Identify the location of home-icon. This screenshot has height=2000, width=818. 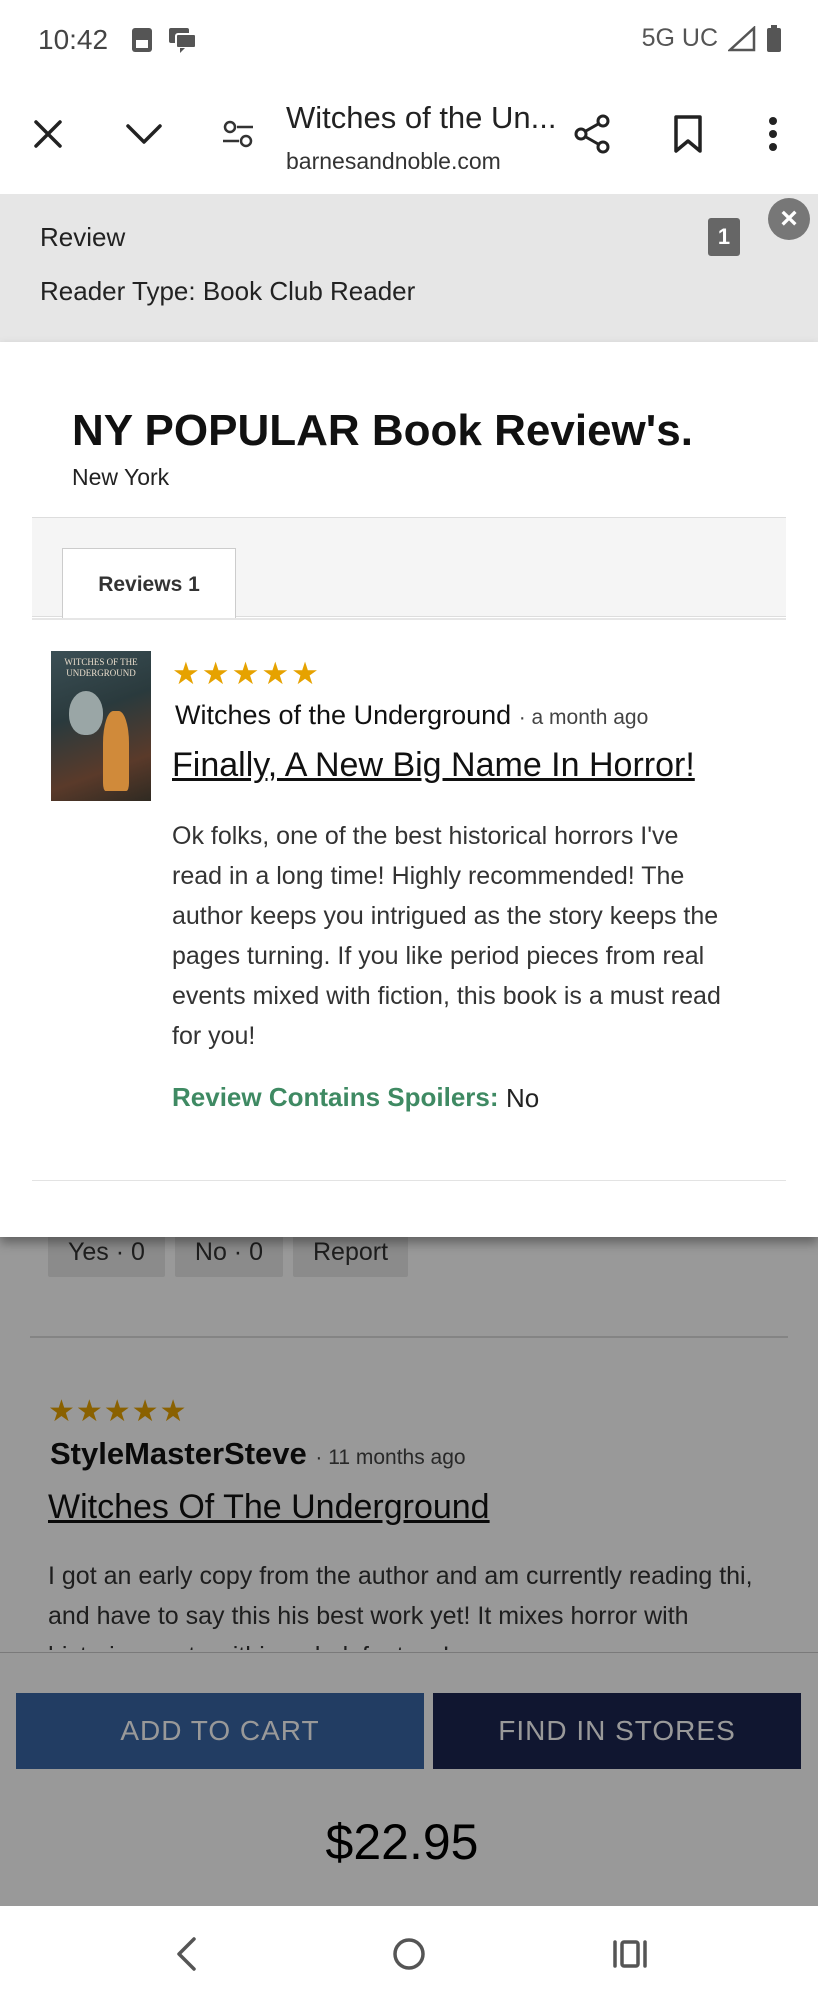
(409, 1954).